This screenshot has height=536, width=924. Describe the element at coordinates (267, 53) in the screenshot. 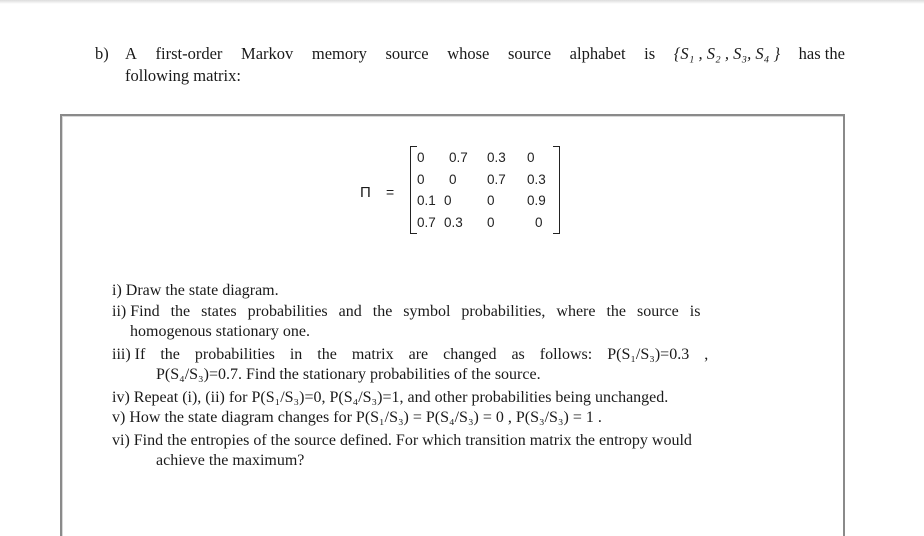

I see `intro-word: Markov` at that location.